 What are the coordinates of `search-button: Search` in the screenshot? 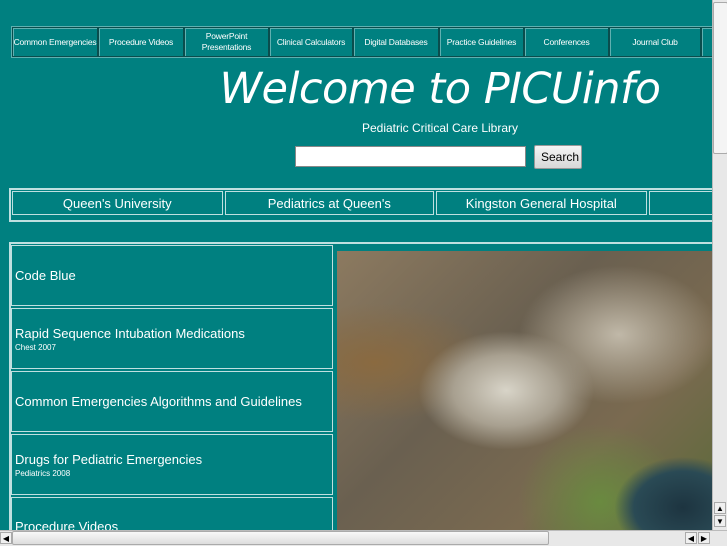 It's located at (558, 157).